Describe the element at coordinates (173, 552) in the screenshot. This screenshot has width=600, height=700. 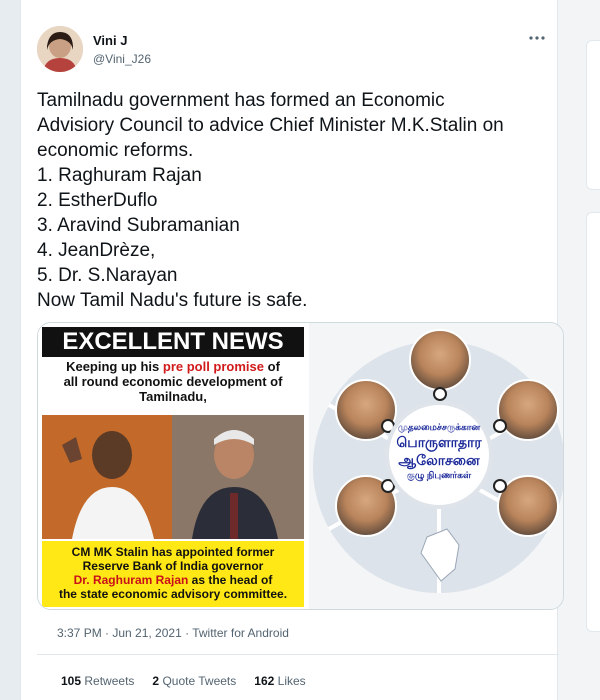
I see `caption-line1: CM MK Stalin has appointed former` at that location.